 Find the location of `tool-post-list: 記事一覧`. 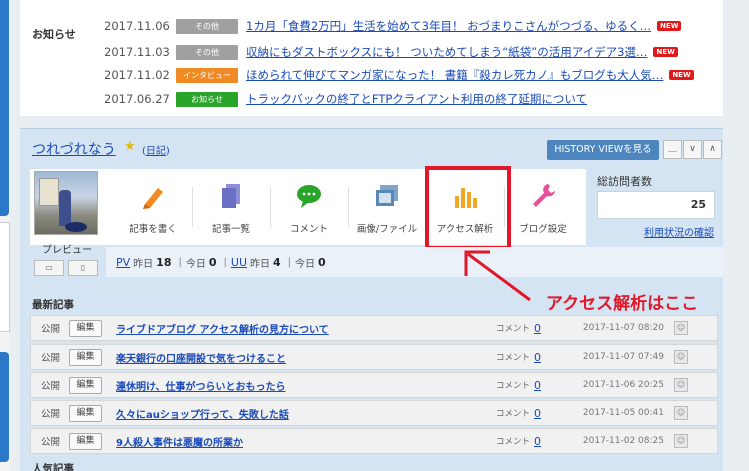

tool-post-list: 記事一覧 is located at coordinates (231, 207).